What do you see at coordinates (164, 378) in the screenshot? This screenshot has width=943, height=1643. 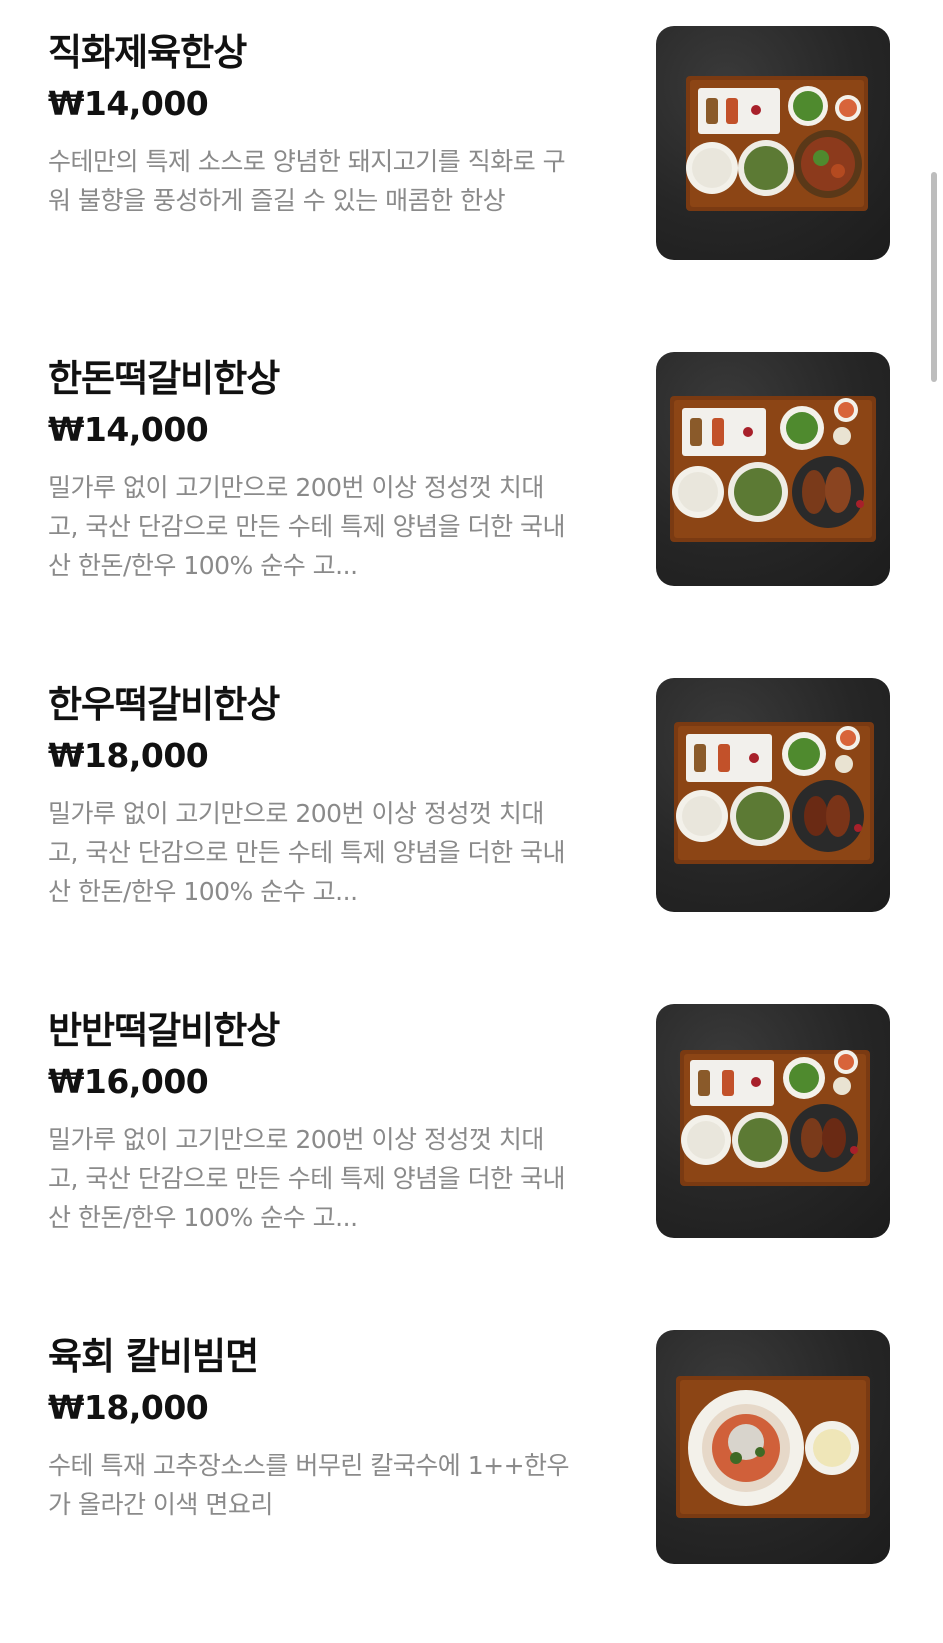 I see `menu-item-name: 한돈떡갈비한상` at bounding box center [164, 378].